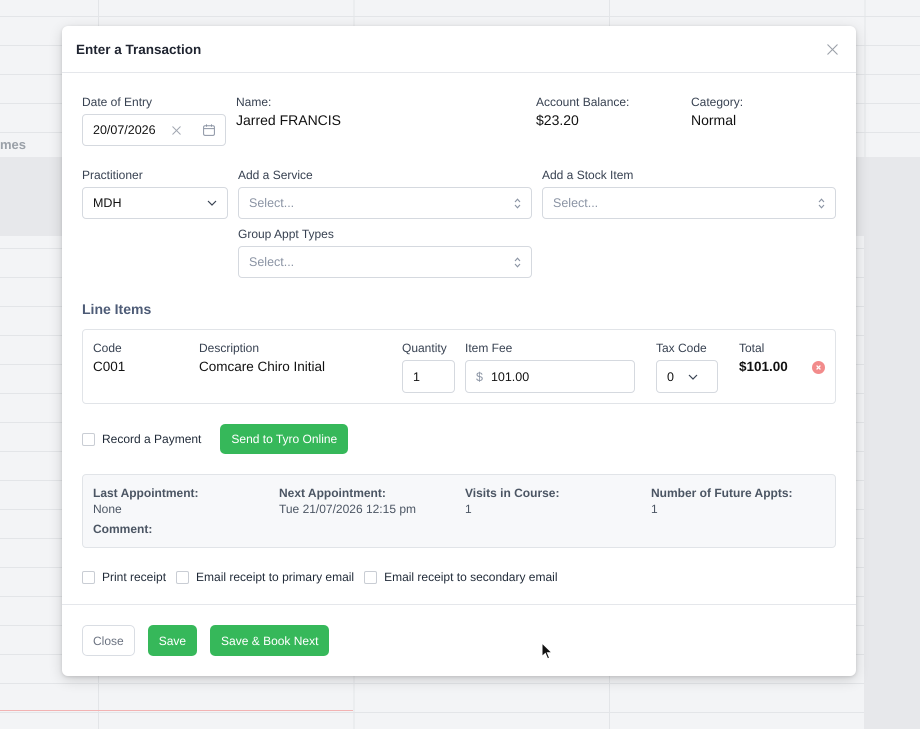  I want to click on info-value: Normal, so click(714, 120).